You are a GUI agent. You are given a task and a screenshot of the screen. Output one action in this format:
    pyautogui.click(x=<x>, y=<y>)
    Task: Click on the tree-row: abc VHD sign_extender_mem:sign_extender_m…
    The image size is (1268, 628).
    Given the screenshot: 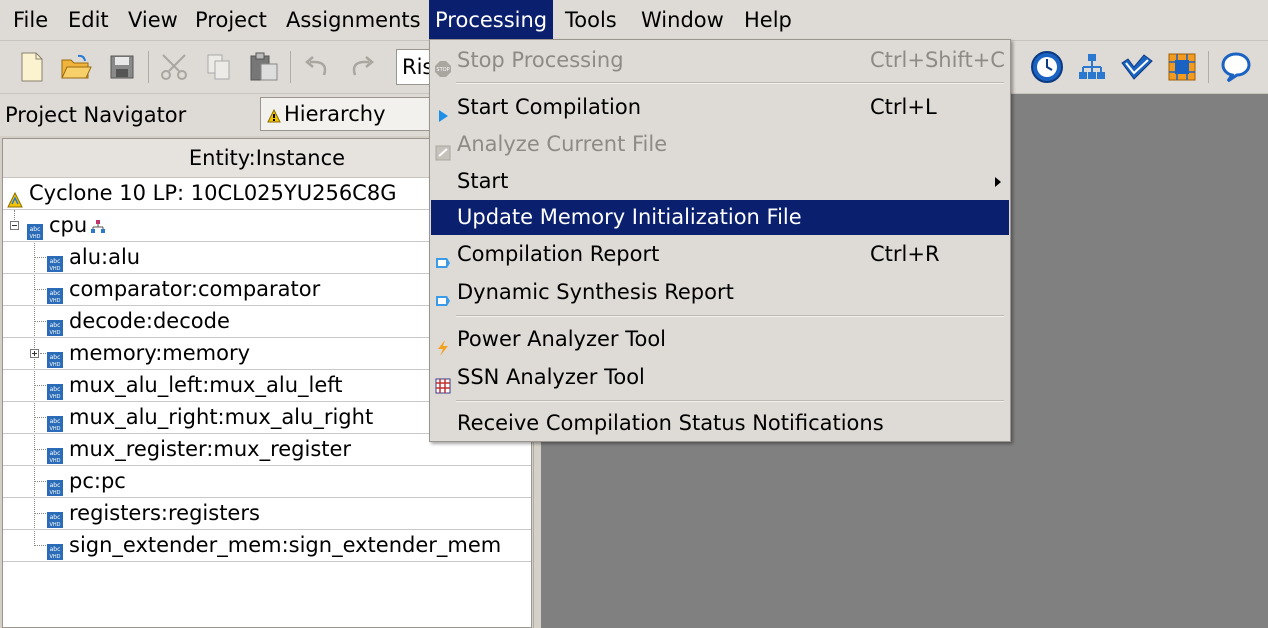 What is the action you would take?
    pyautogui.click(x=267, y=546)
    